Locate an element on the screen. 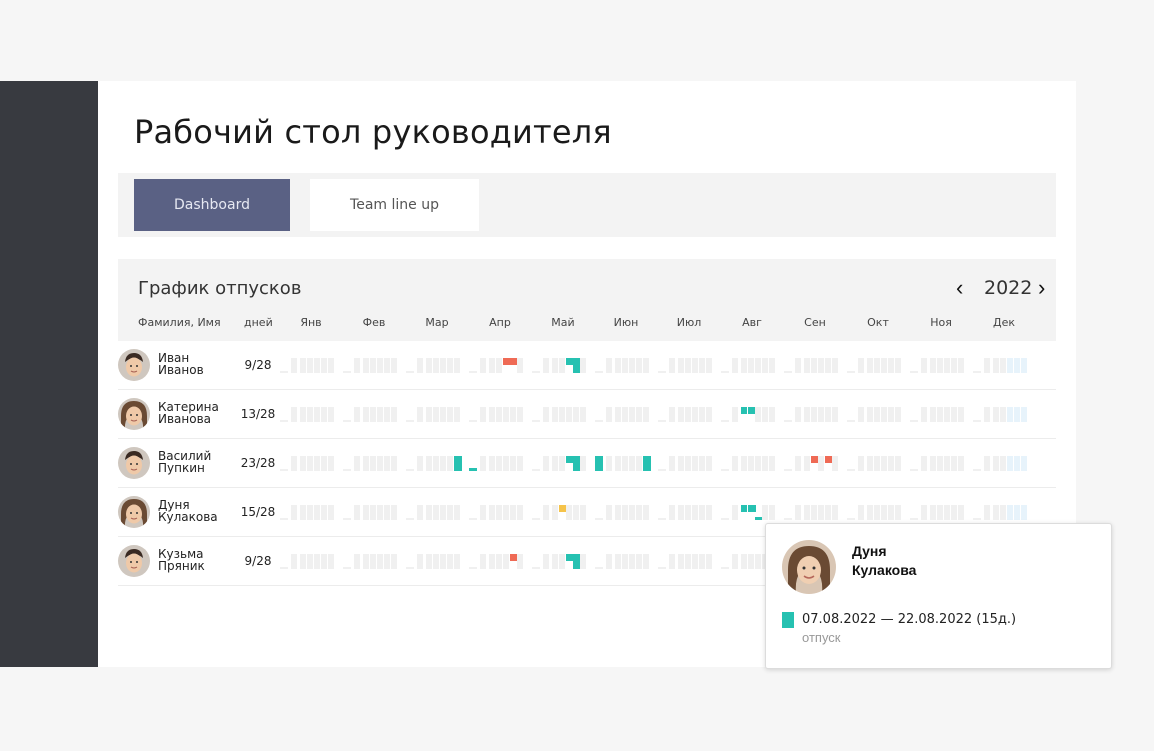 The width and height of the screenshot is (1154, 751). next-year-chevron-right-icon: › is located at coordinates (1041, 288).